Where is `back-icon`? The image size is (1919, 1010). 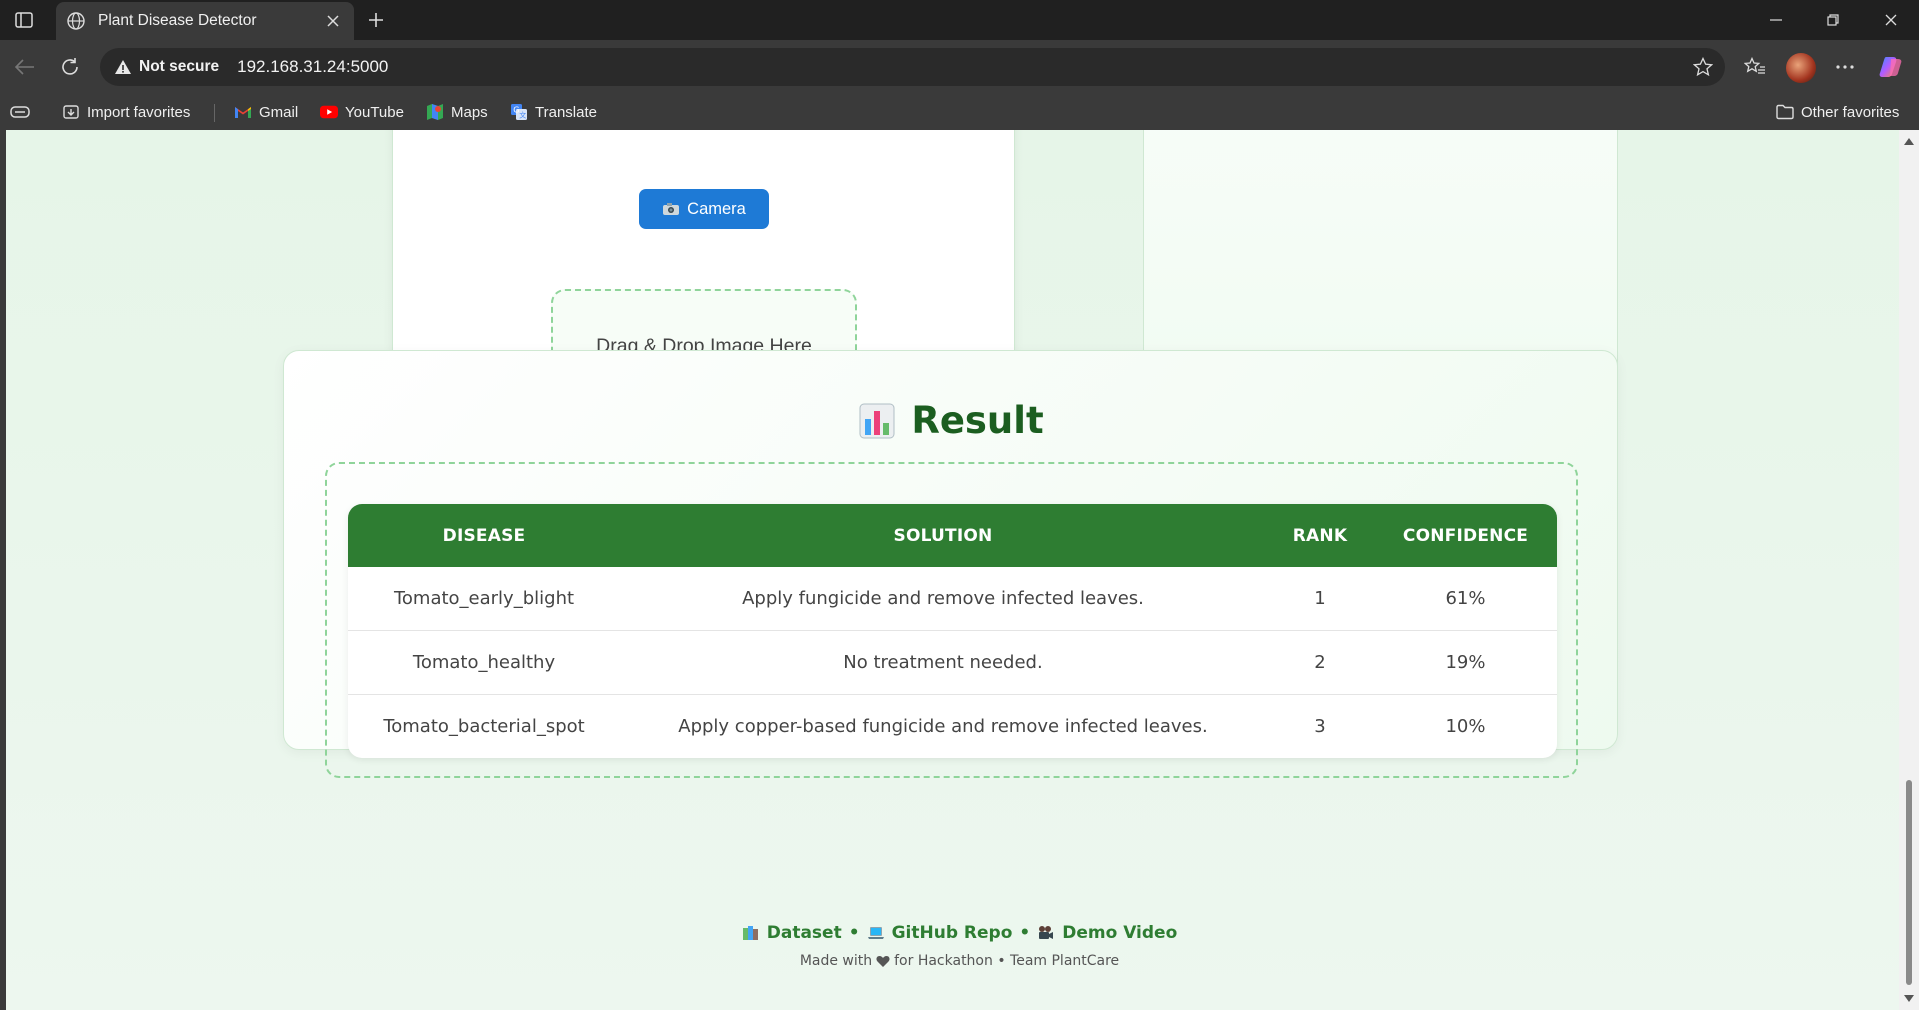 back-icon is located at coordinates (25, 67).